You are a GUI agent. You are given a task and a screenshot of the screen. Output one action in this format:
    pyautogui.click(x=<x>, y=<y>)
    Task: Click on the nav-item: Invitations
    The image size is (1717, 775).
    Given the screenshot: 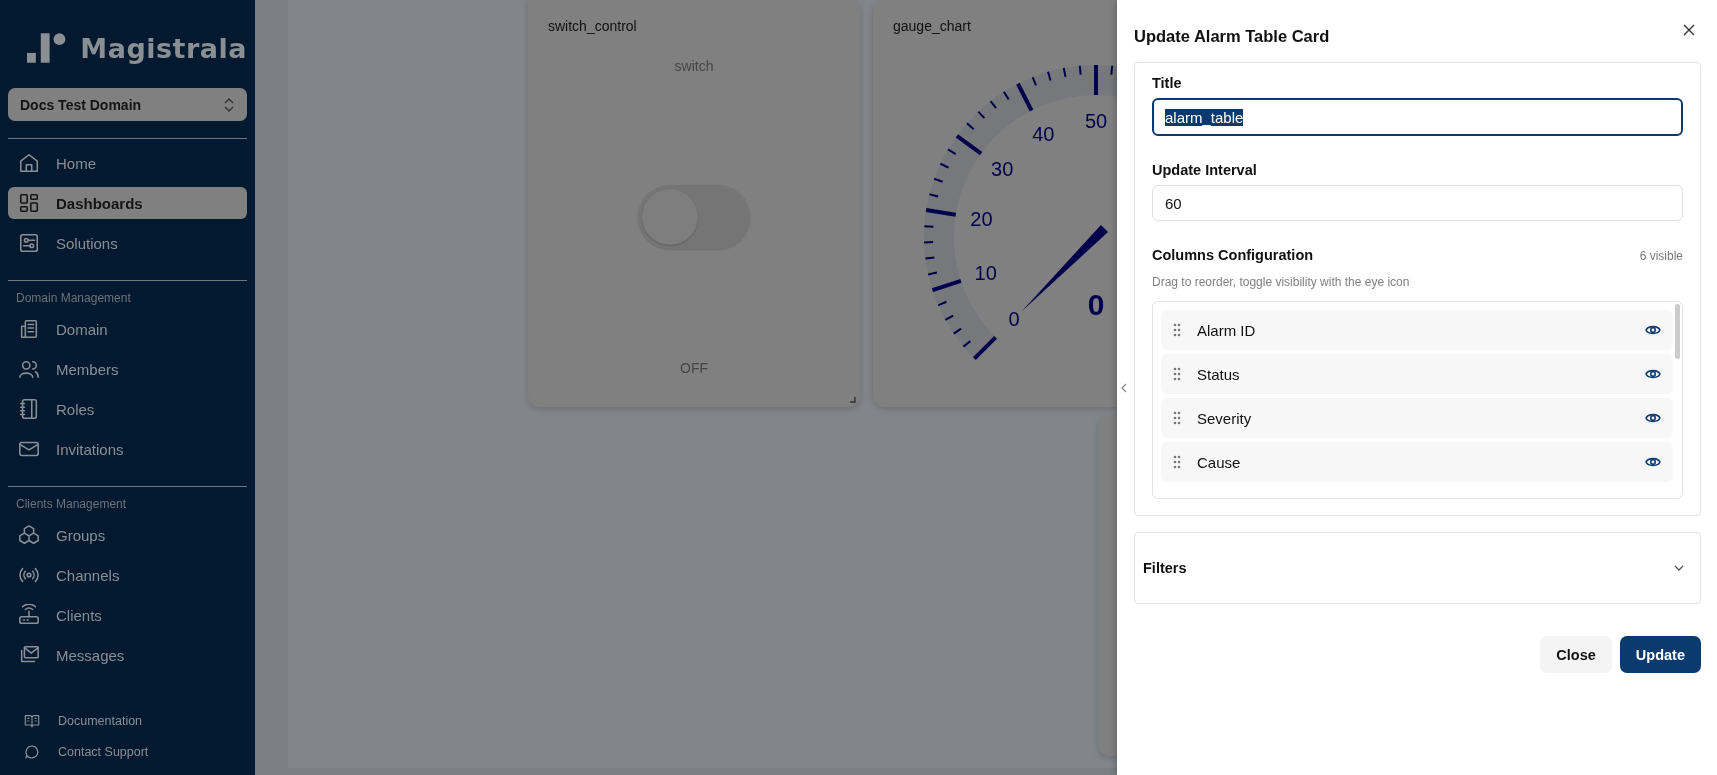 What is the action you would take?
    pyautogui.click(x=127, y=449)
    